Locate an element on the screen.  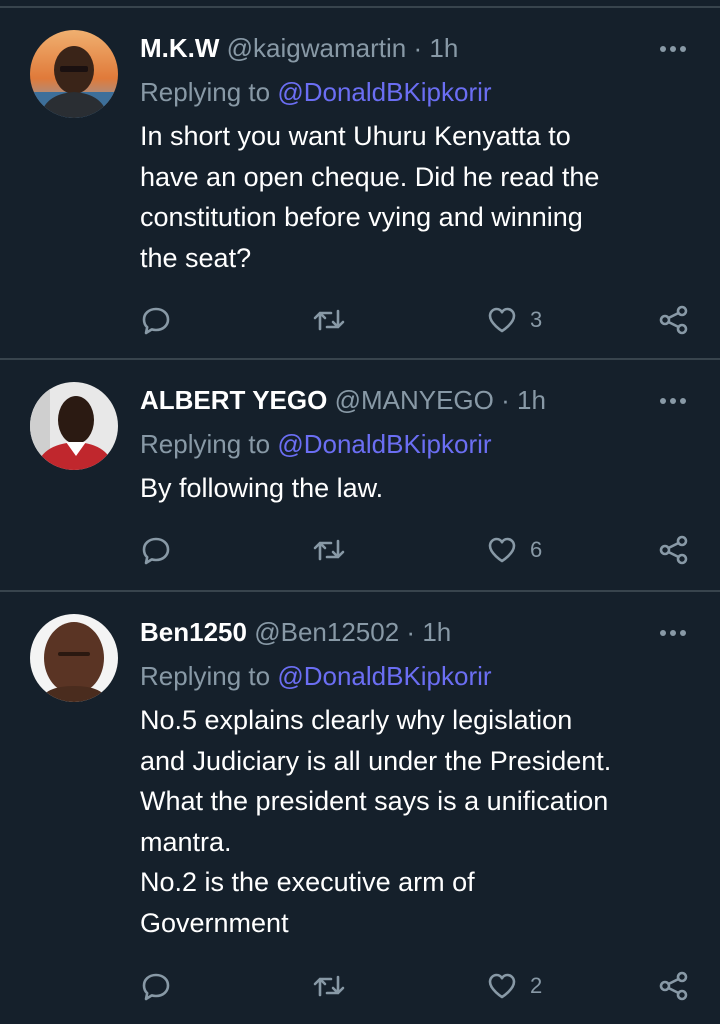
like-button: 3 is located at coordinates (514, 320).